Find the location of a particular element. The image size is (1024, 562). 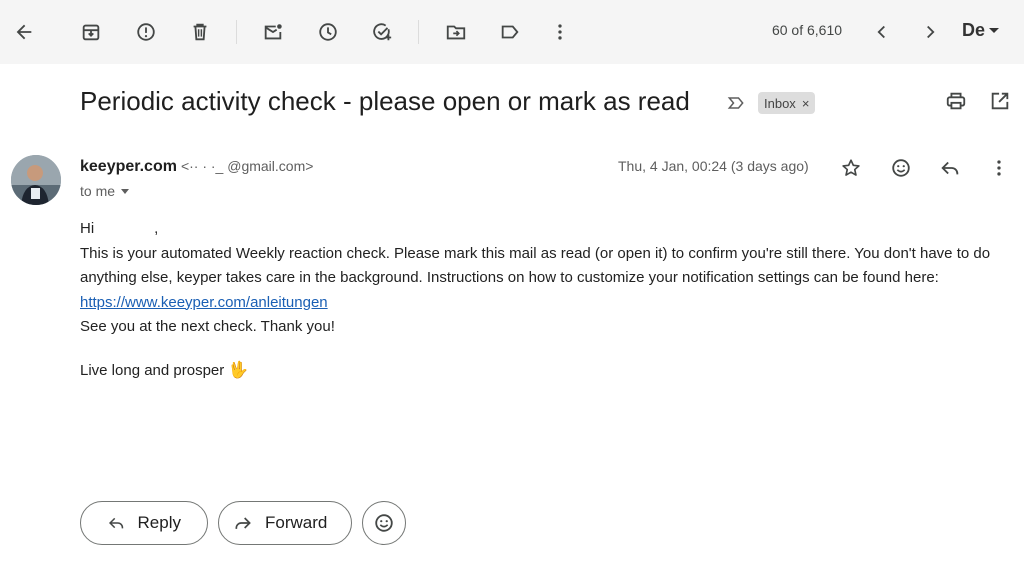

star-icon is located at coordinates (851, 167).